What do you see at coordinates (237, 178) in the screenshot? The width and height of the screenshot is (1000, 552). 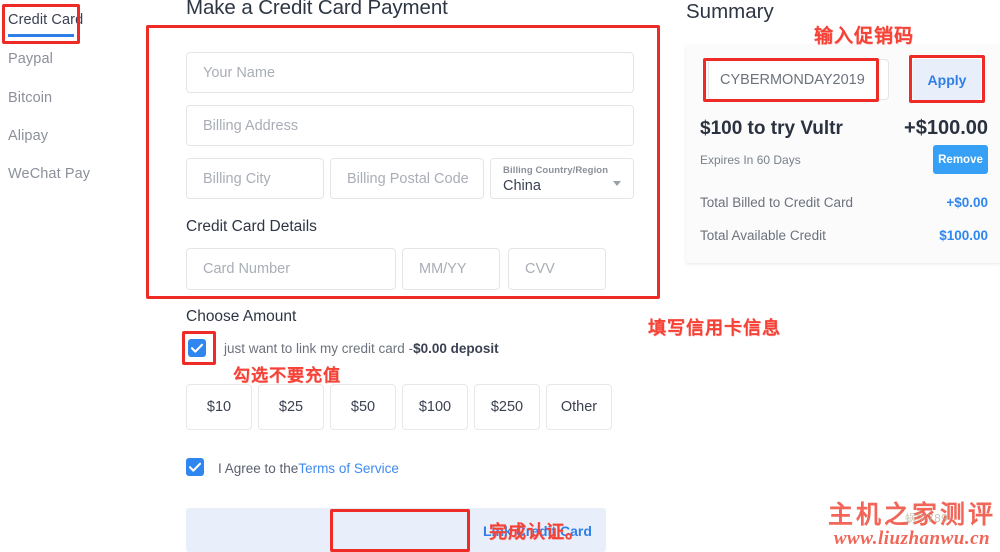 I see `billing-city-placeholder: Billing City` at bounding box center [237, 178].